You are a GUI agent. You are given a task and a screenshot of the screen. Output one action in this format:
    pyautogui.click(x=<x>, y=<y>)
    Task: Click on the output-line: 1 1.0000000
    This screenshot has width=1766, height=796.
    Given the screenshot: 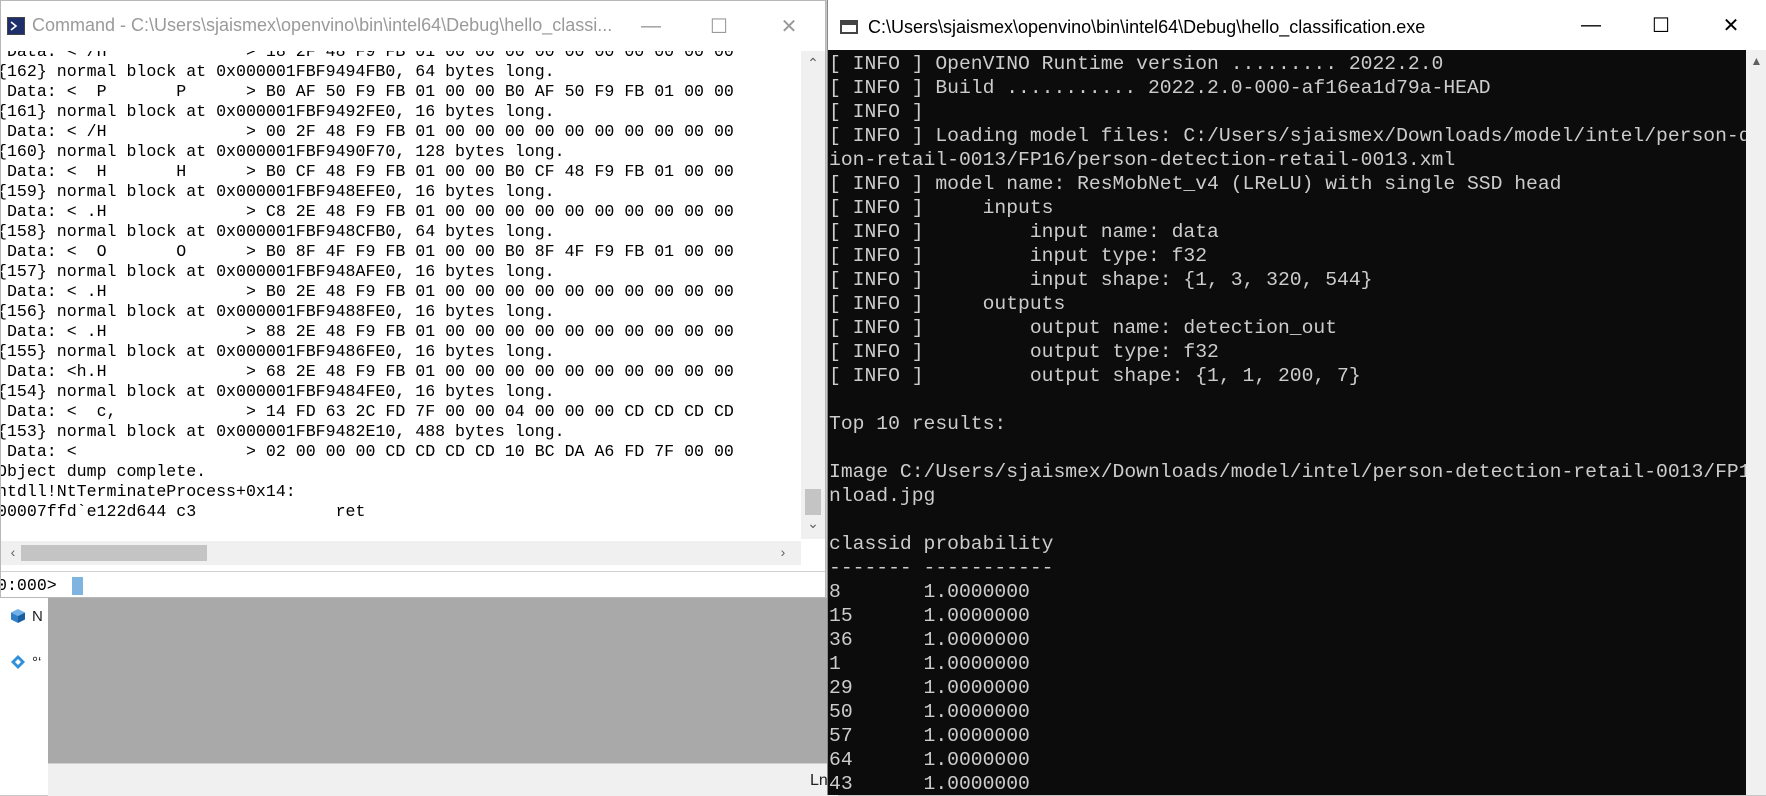 What is the action you would take?
    pyautogui.click(x=929, y=664)
    